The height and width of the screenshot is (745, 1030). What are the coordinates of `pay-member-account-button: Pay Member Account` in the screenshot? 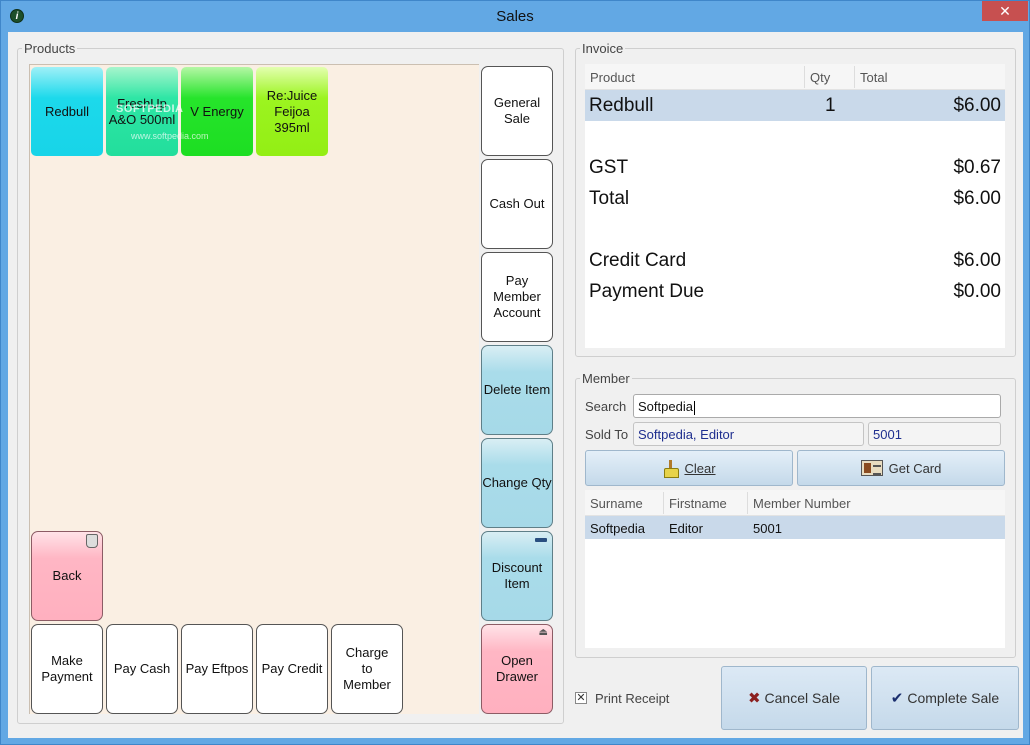 It's located at (517, 297).